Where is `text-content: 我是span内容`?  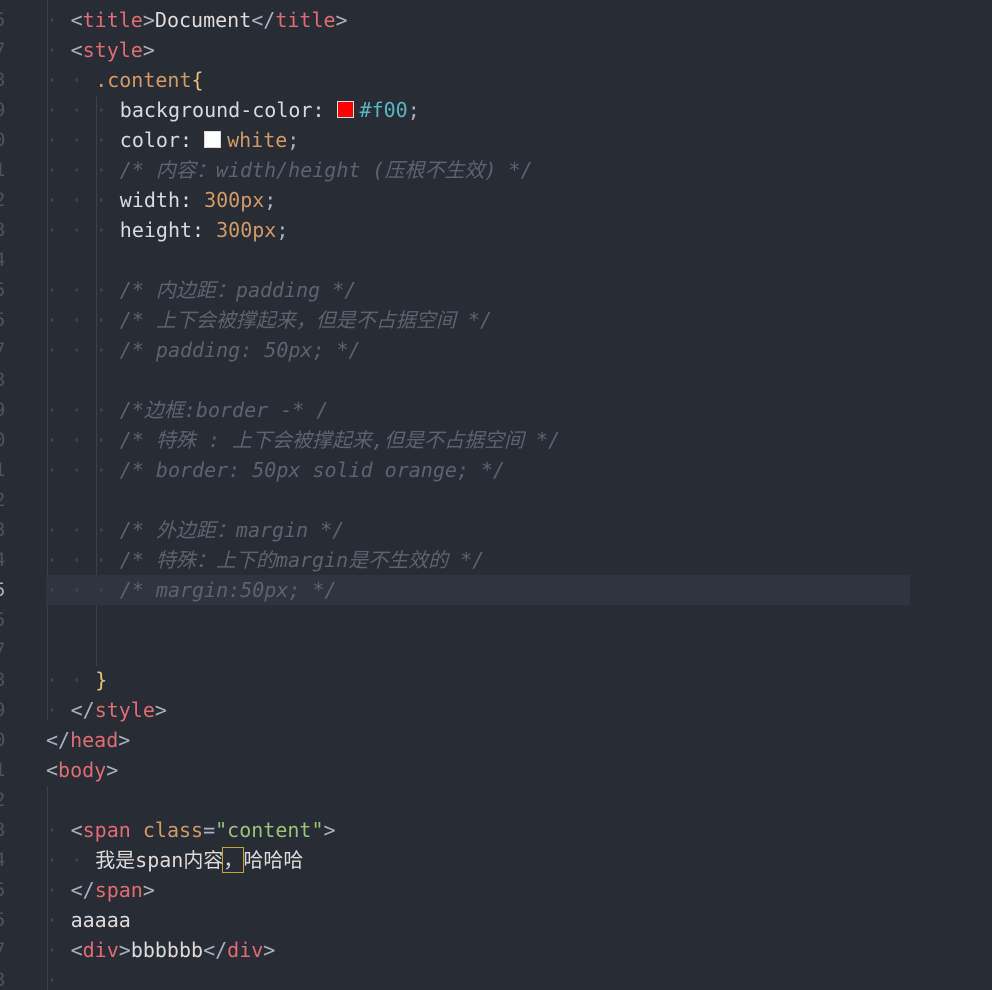
text-content: 我是span内容 is located at coordinates (159, 860).